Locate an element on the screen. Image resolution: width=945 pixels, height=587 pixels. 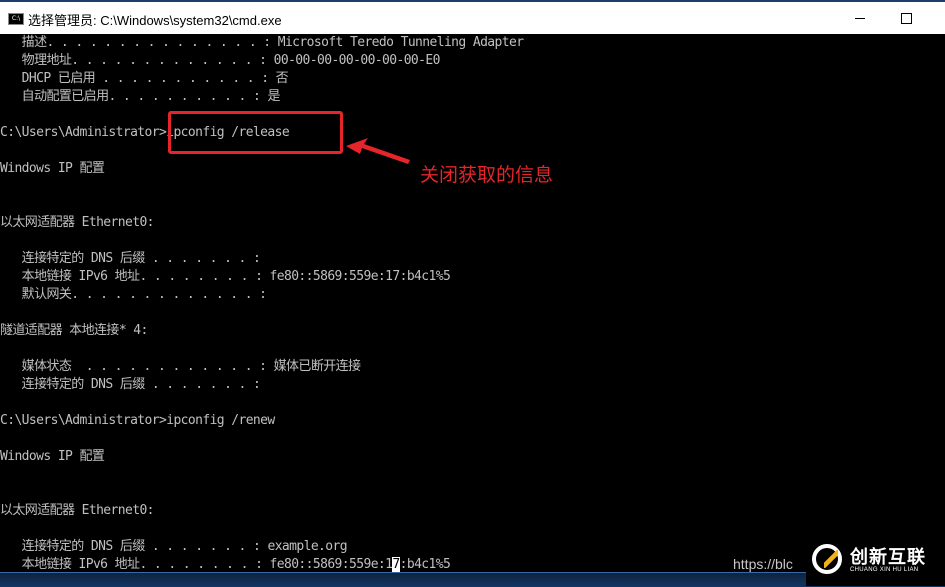
brand-watermark: 创新互联 CHUANG XIN HU LIAN is located at coordinates (875, 561).